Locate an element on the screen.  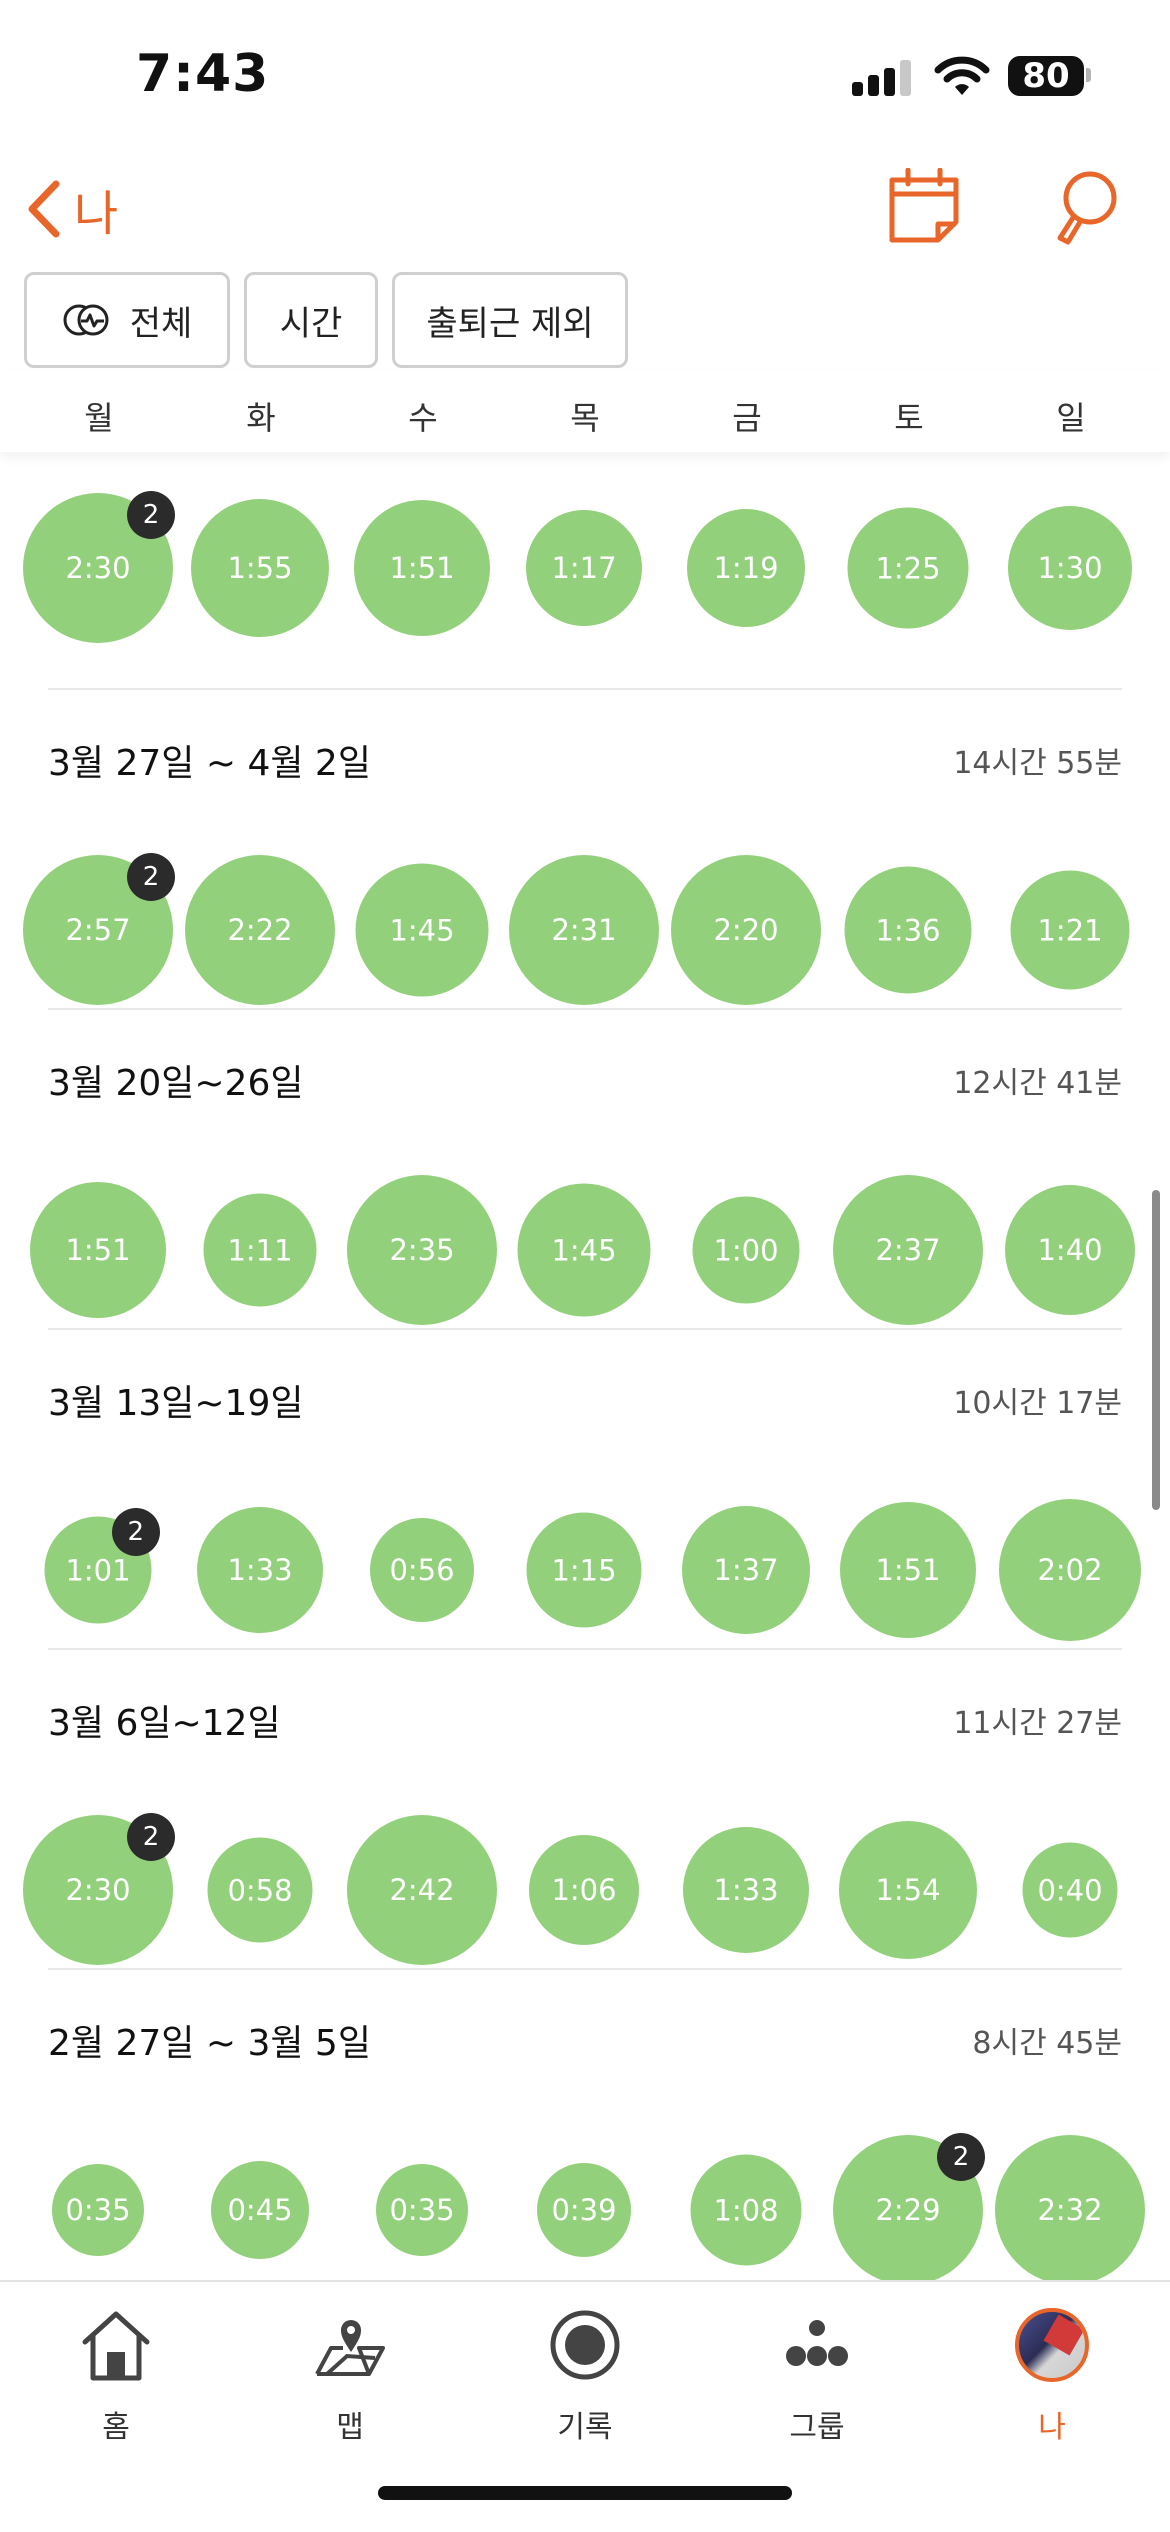
day-duration-bubble: 2:32 is located at coordinates (1070, 2210).